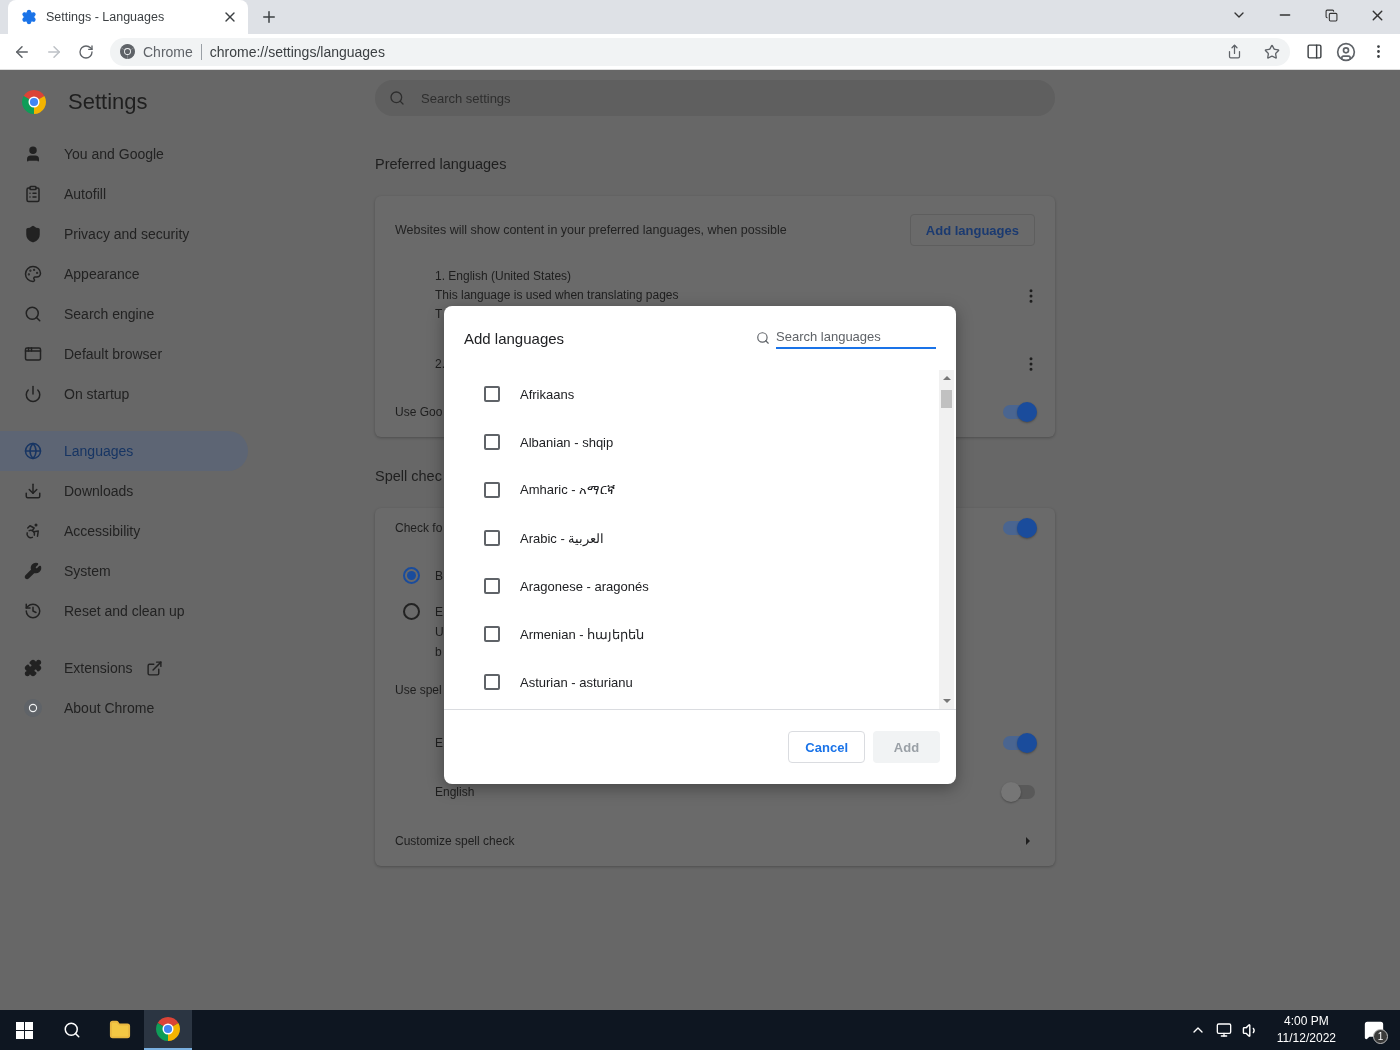 Image resolution: width=1400 pixels, height=1050 pixels. Describe the element at coordinates (120, 1030) in the screenshot. I see `folder-icon` at that location.